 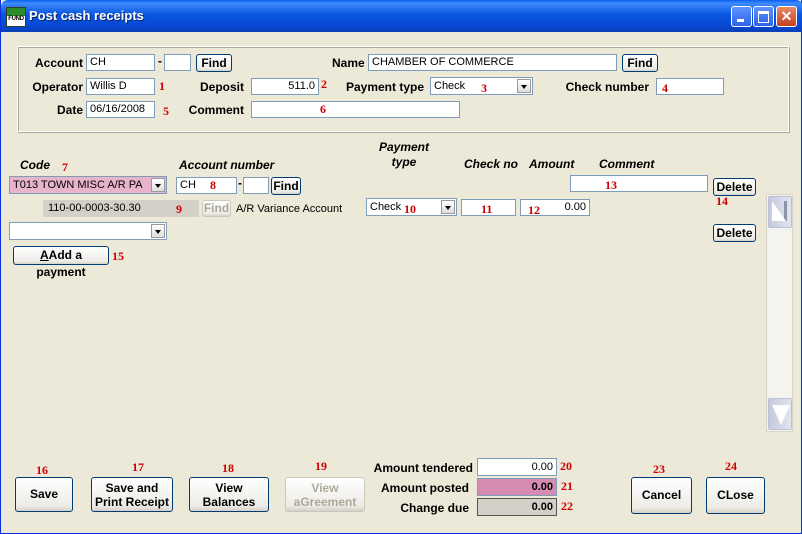 What do you see at coordinates (492, 62) in the screenshot?
I see `name-input: CHAMBER OF COMMERCE` at bounding box center [492, 62].